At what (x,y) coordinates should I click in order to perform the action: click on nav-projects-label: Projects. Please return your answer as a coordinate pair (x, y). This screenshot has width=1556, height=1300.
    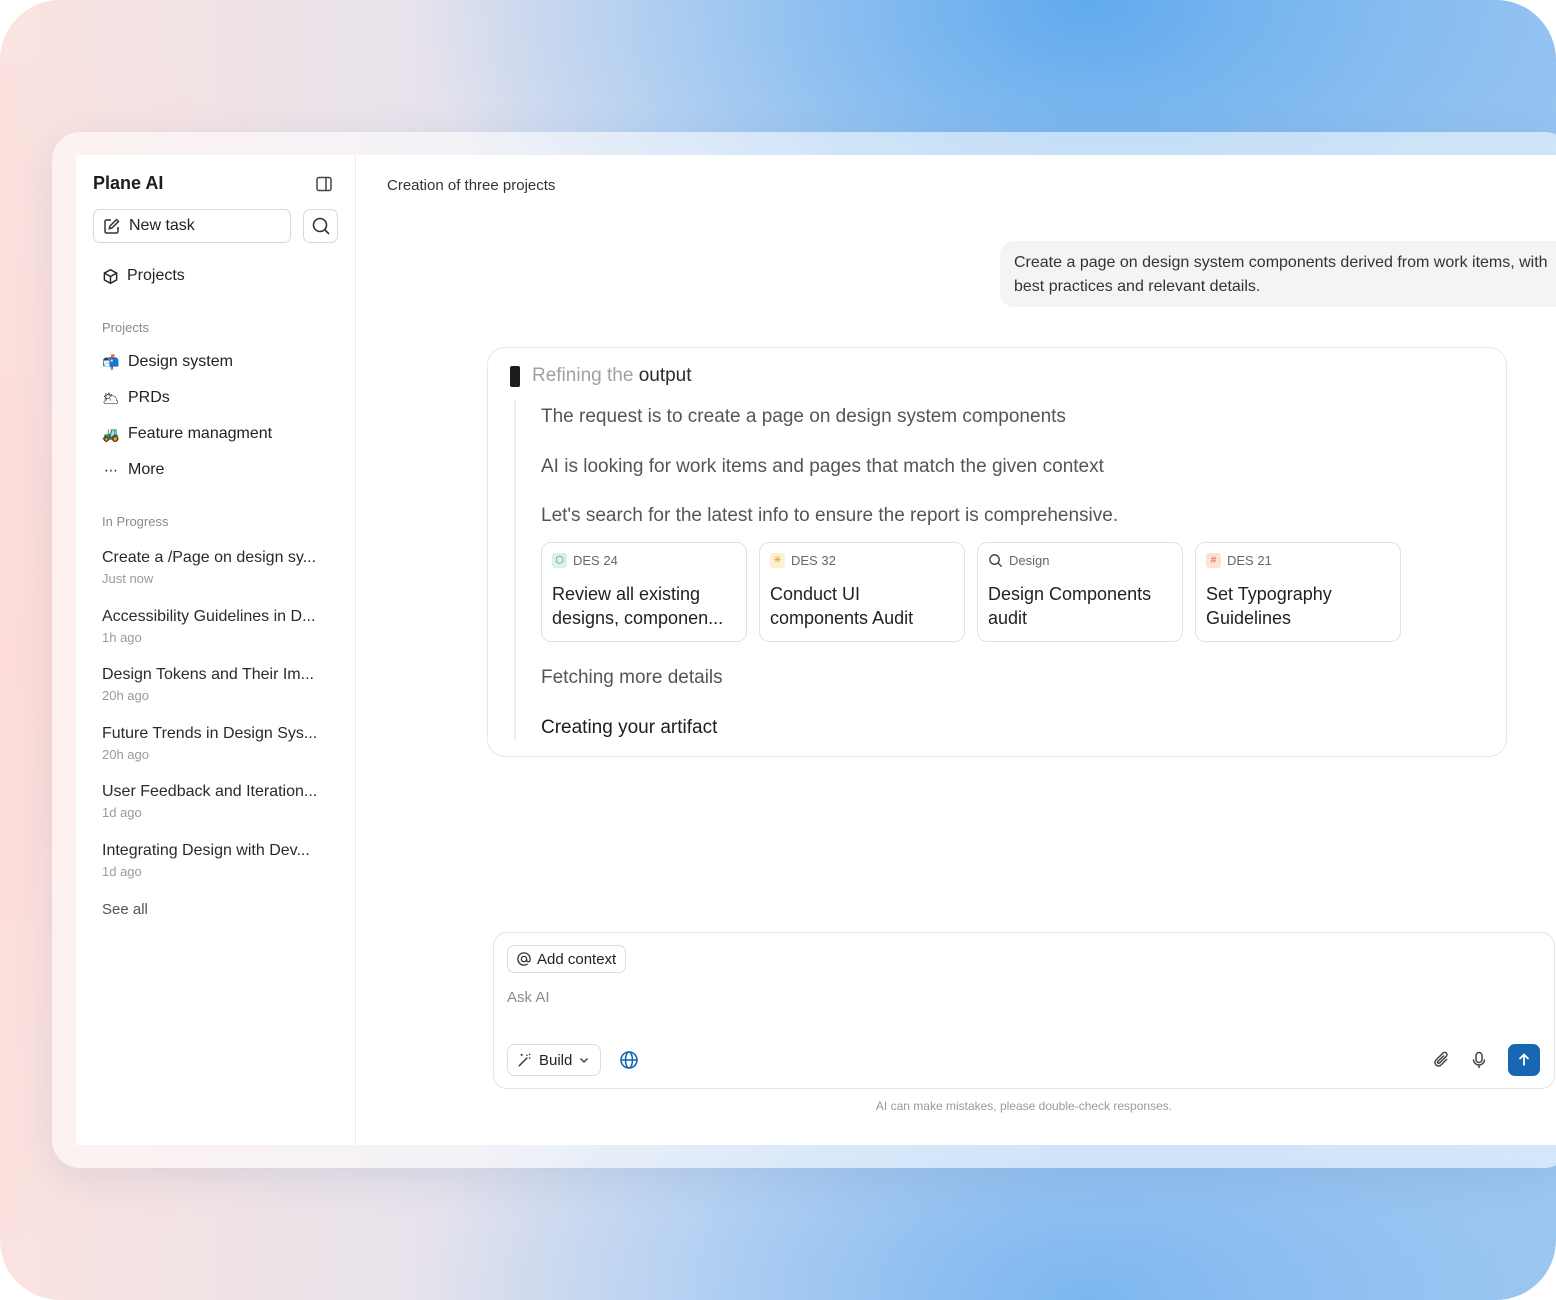
    Looking at the image, I should click on (156, 275).